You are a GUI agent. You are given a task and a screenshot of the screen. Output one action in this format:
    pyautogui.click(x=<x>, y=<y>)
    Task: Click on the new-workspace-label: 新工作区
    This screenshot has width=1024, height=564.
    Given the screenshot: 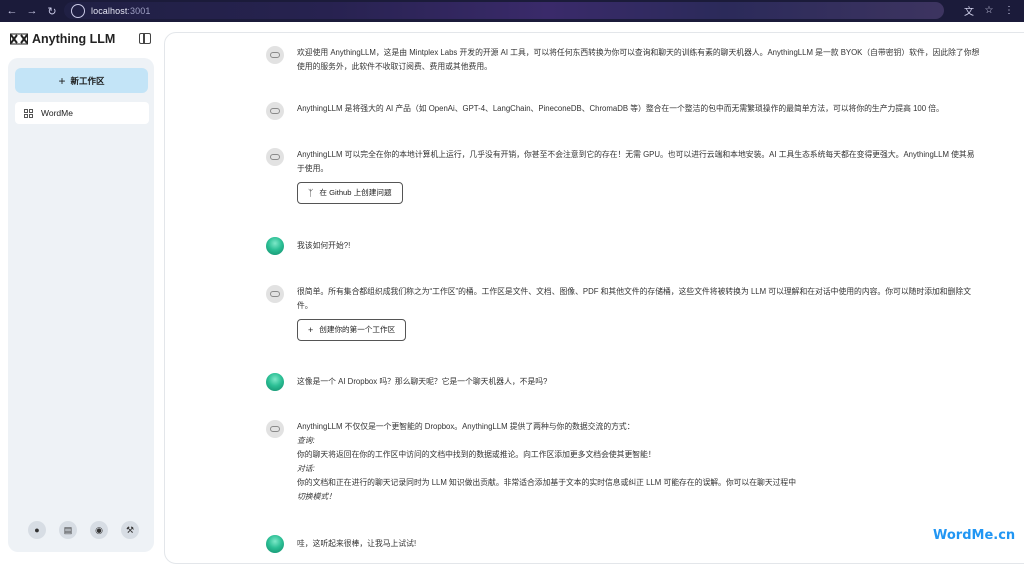 What is the action you would take?
    pyautogui.click(x=87, y=80)
    